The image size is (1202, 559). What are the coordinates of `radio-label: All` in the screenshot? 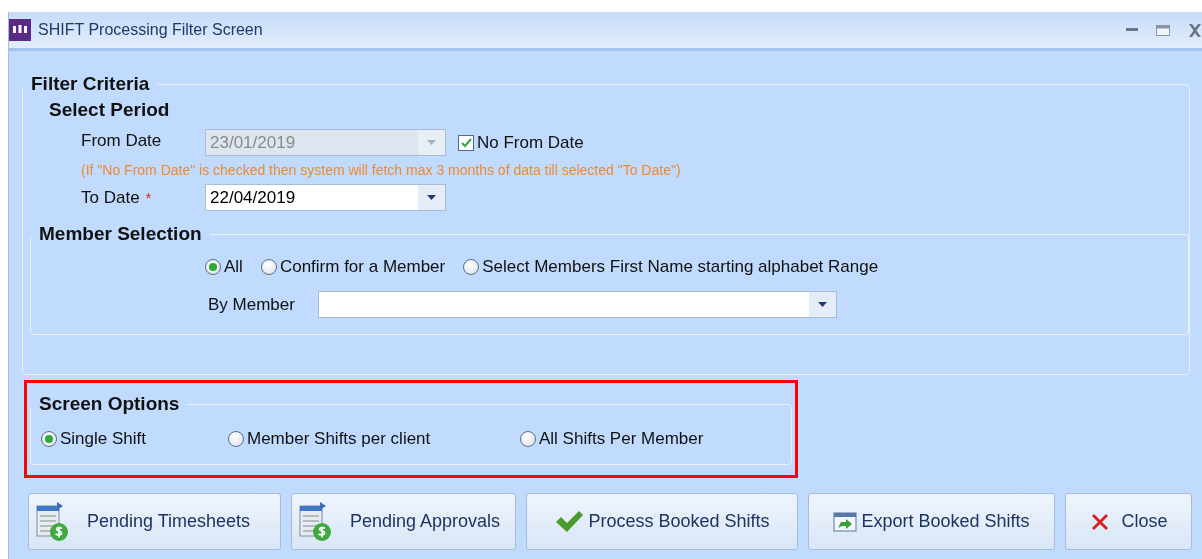 It's located at (233, 267).